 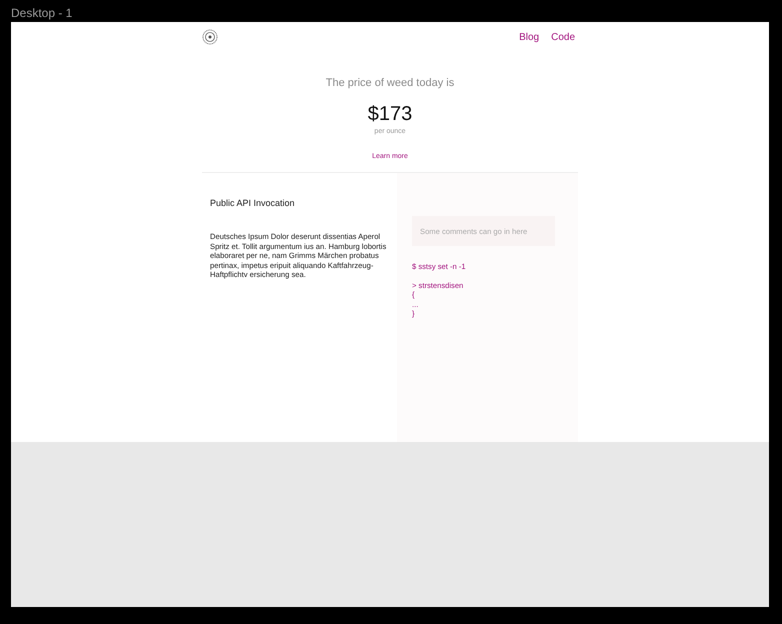 What do you see at coordinates (563, 37) in the screenshot?
I see `nav-link: Code` at bounding box center [563, 37].